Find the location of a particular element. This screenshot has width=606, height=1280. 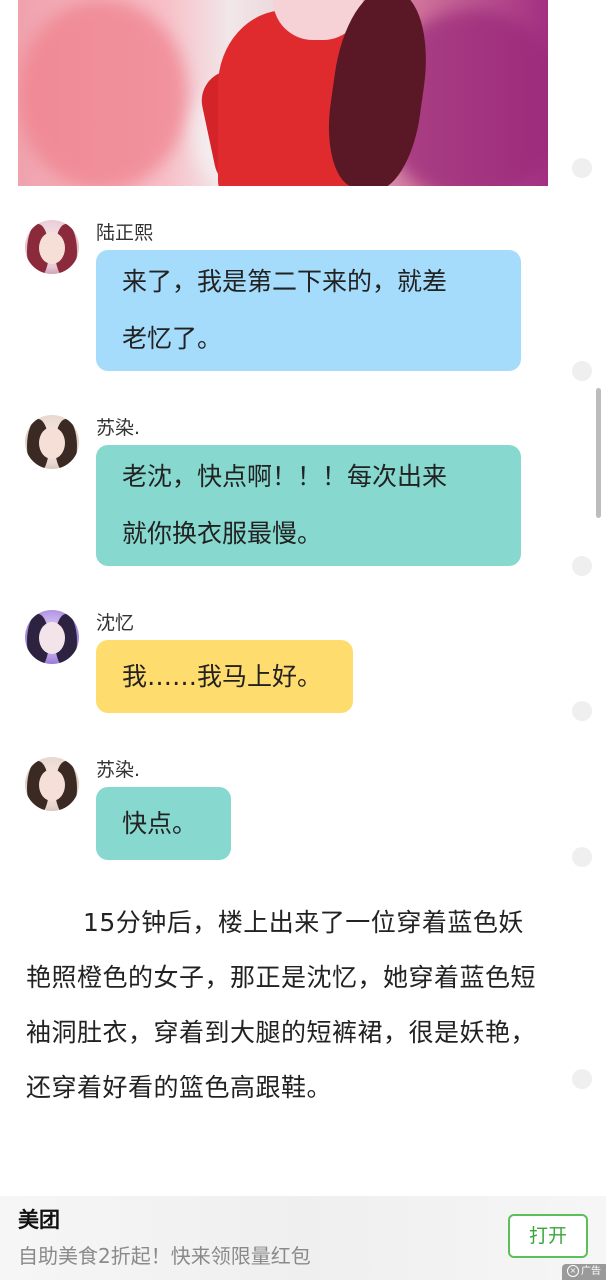

ad-close-icon: × is located at coordinates (573, 1271).